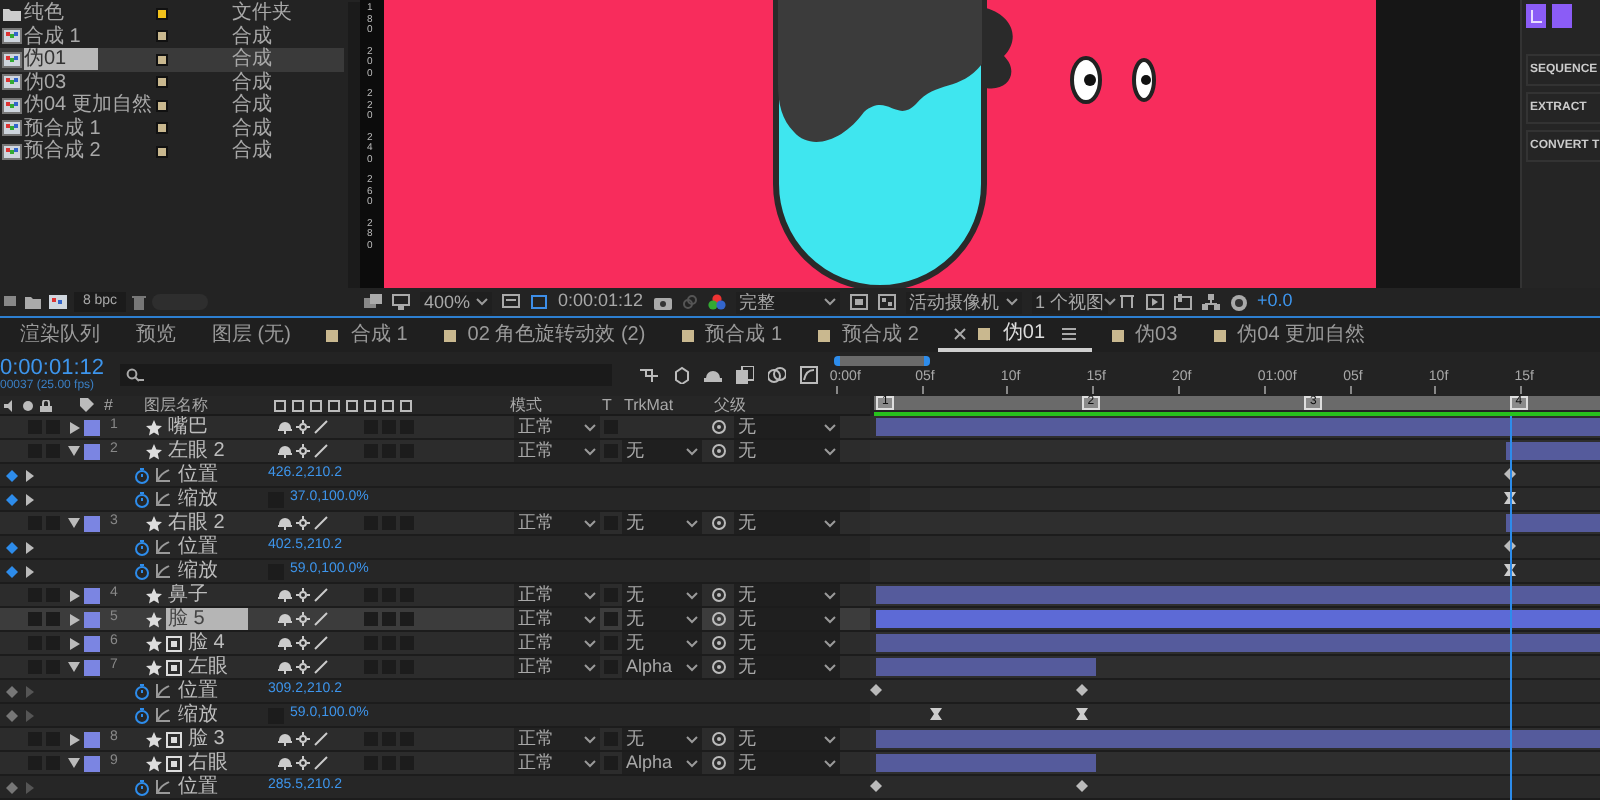 The width and height of the screenshot is (1600, 800). Describe the element at coordinates (732, 335) in the screenshot. I see `tab: 预合成 1` at that location.